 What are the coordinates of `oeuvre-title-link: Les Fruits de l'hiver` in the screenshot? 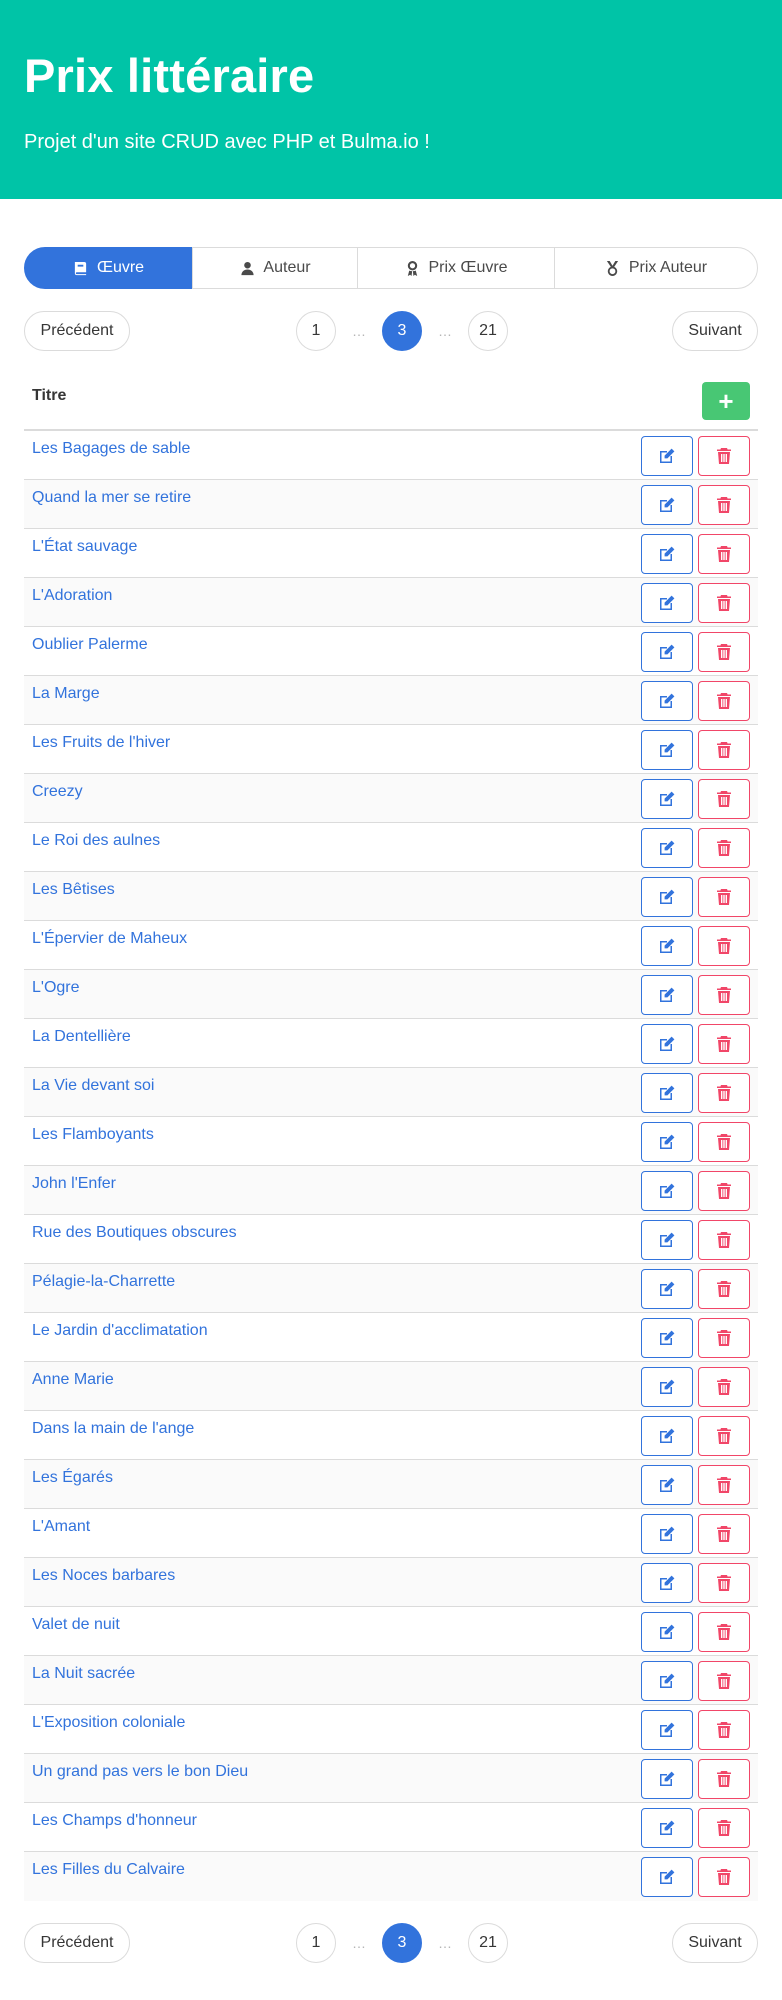 It's located at (101, 739).